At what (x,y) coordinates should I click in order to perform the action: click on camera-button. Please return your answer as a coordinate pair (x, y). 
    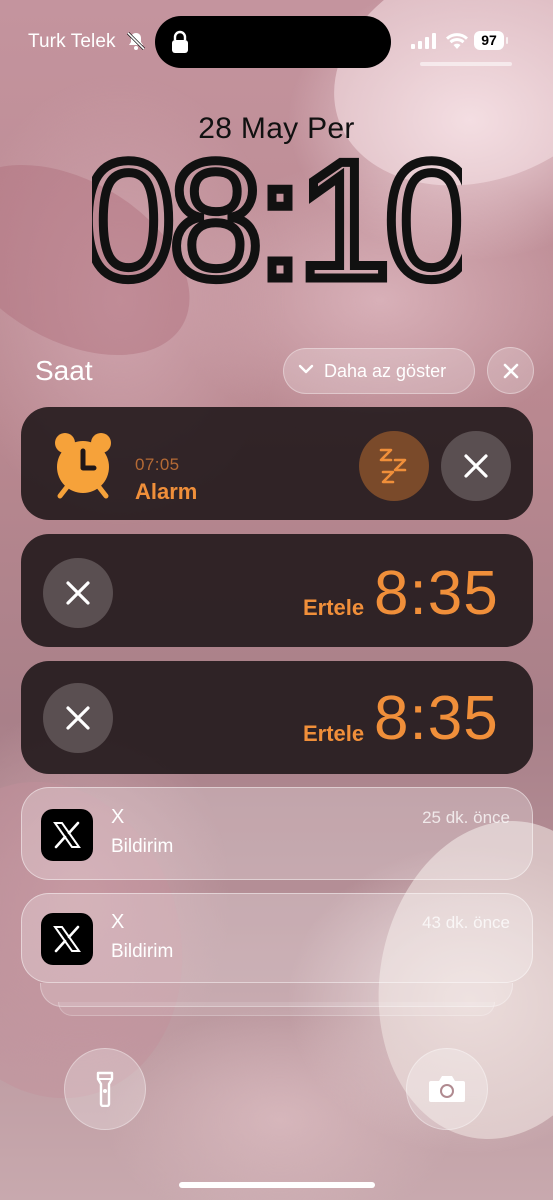
    Looking at the image, I should click on (447, 1089).